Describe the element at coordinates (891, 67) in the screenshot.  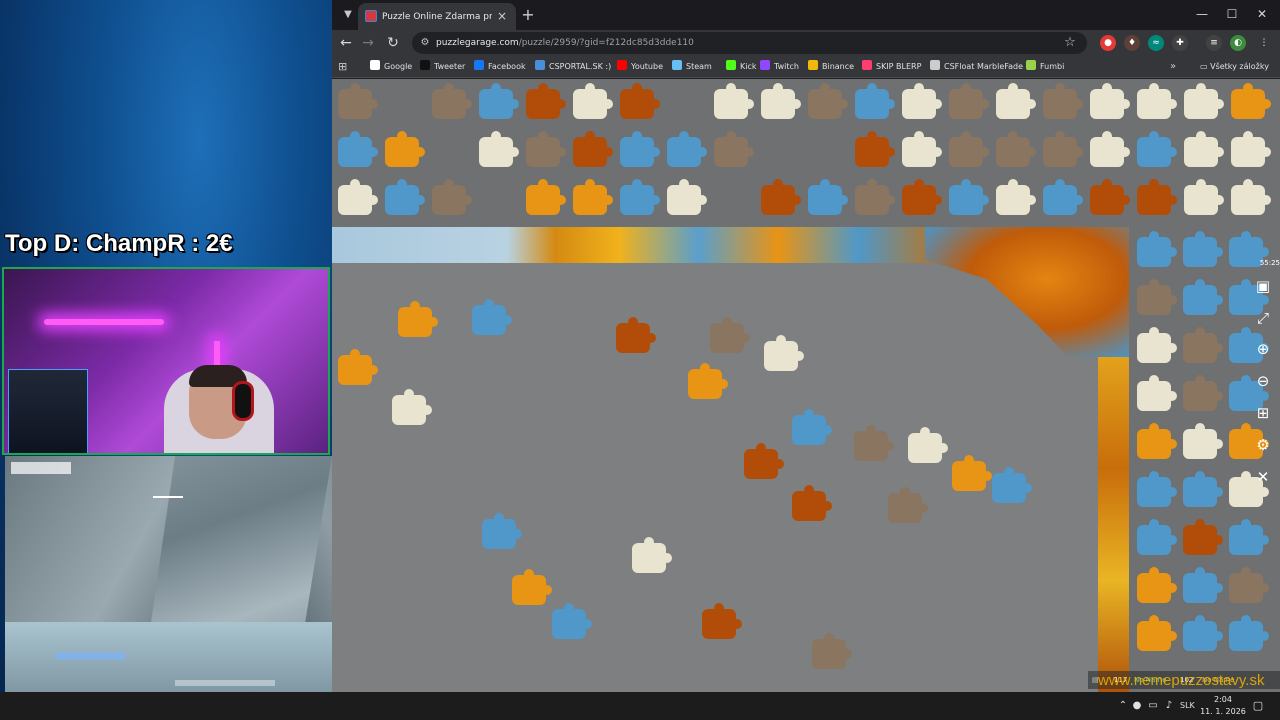
I see `bookmark-skip-blerp: SKIP BLERP` at that location.